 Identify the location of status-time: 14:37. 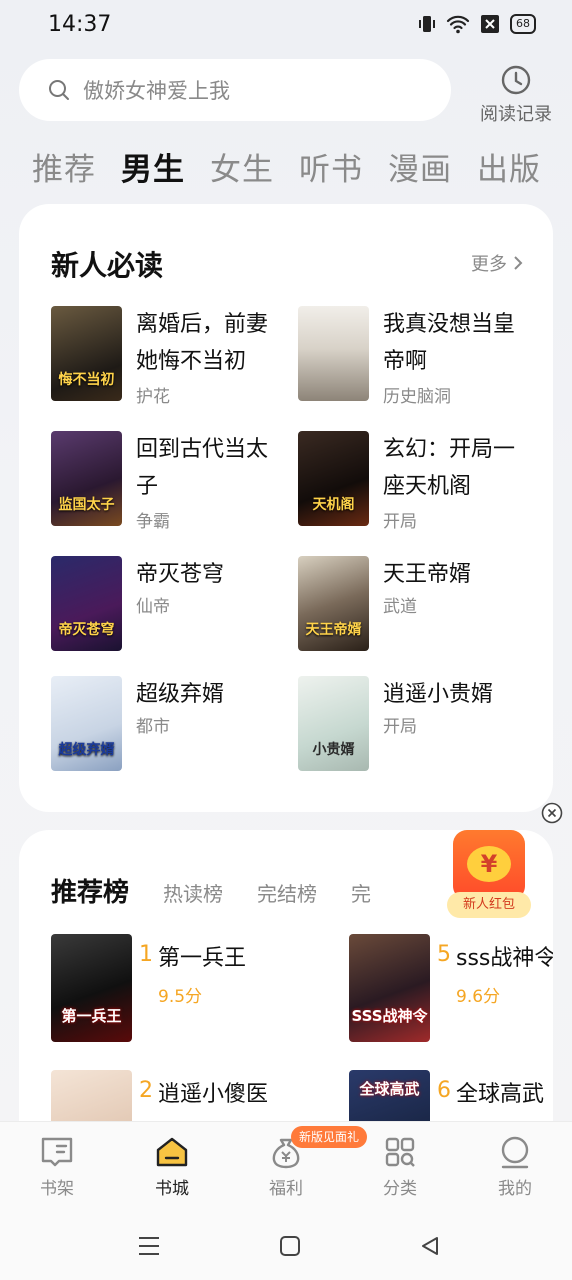
(80, 24).